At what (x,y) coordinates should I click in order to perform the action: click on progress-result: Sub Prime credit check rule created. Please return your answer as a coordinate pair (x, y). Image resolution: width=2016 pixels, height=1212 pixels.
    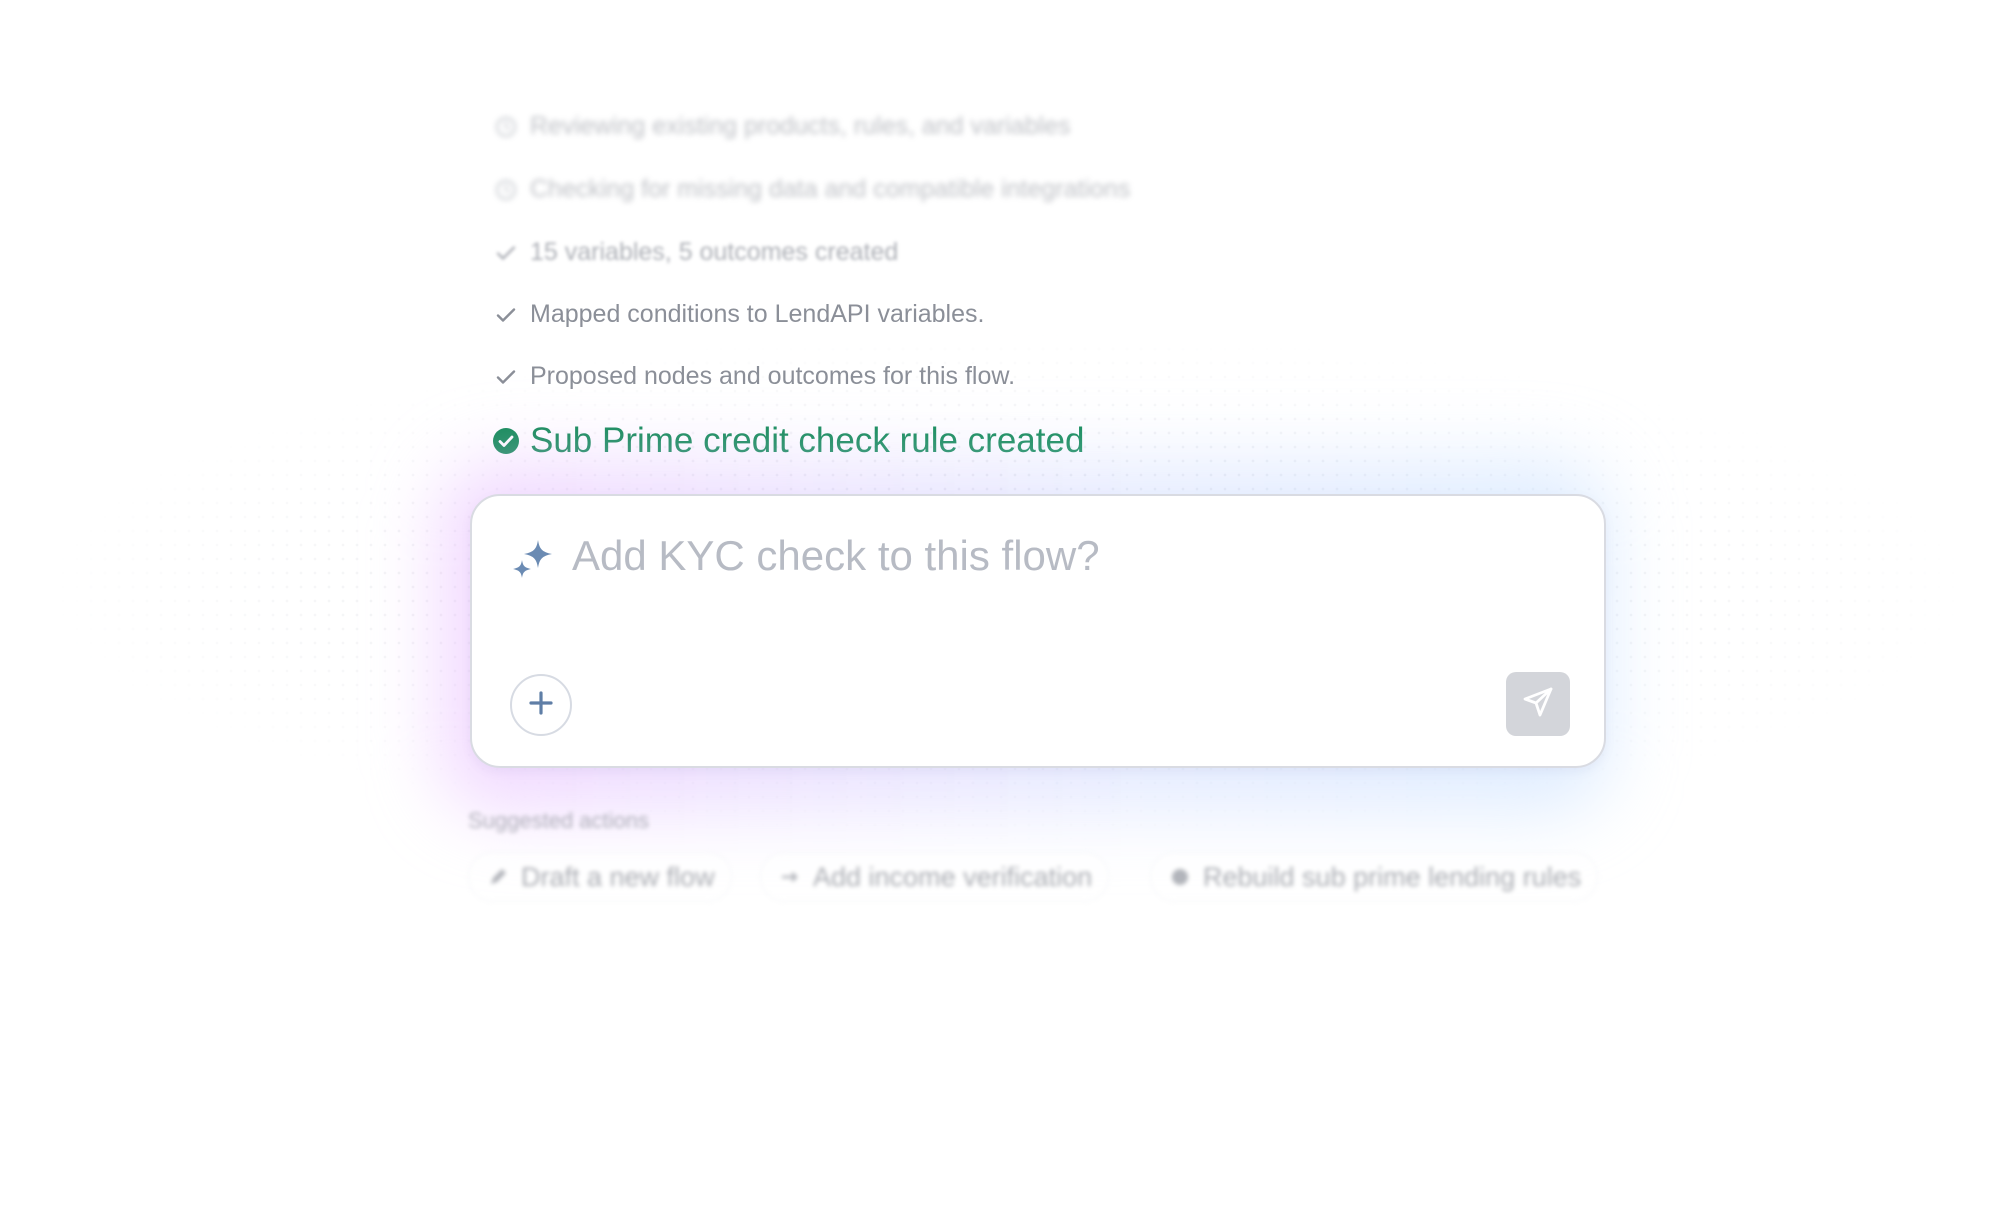
    Looking at the image, I should click on (788, 441).